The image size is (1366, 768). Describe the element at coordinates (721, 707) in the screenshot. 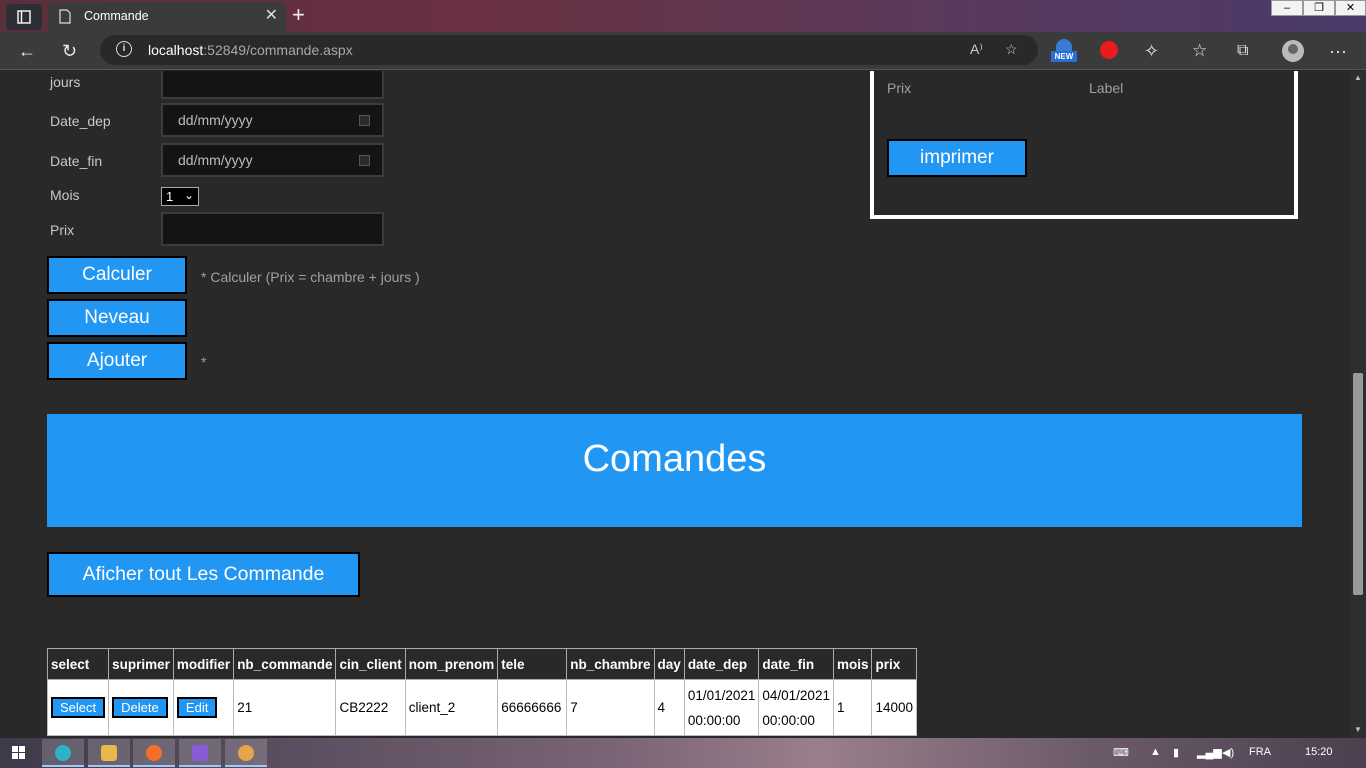

I see `date-dep-cell: 01/01/2021 00:00:00` at that location.